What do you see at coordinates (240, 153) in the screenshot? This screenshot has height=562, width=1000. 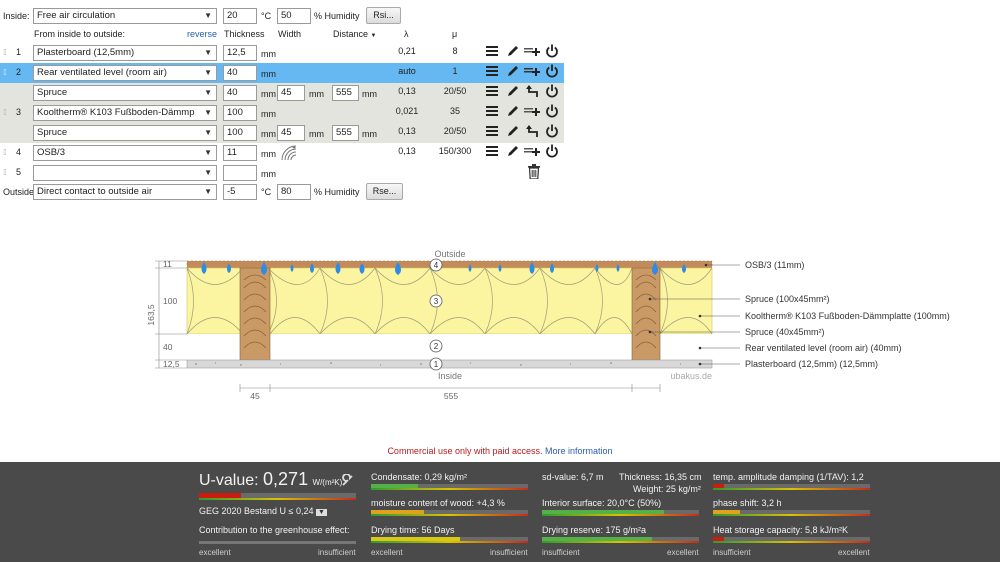 I see `layer-thickness-input: 11` at bounding box center [240, 153].